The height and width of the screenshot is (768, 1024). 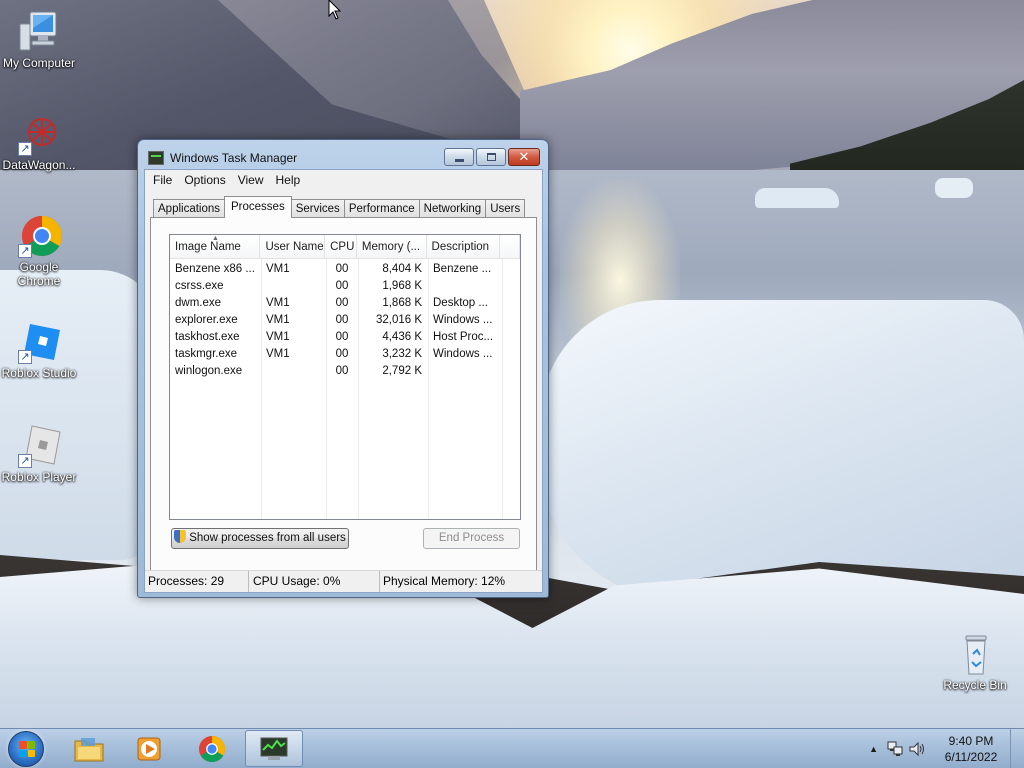 I want to click on desktop-icon-roblox-studio: ↗ Roblox Studio, so click(x=39, y=350).